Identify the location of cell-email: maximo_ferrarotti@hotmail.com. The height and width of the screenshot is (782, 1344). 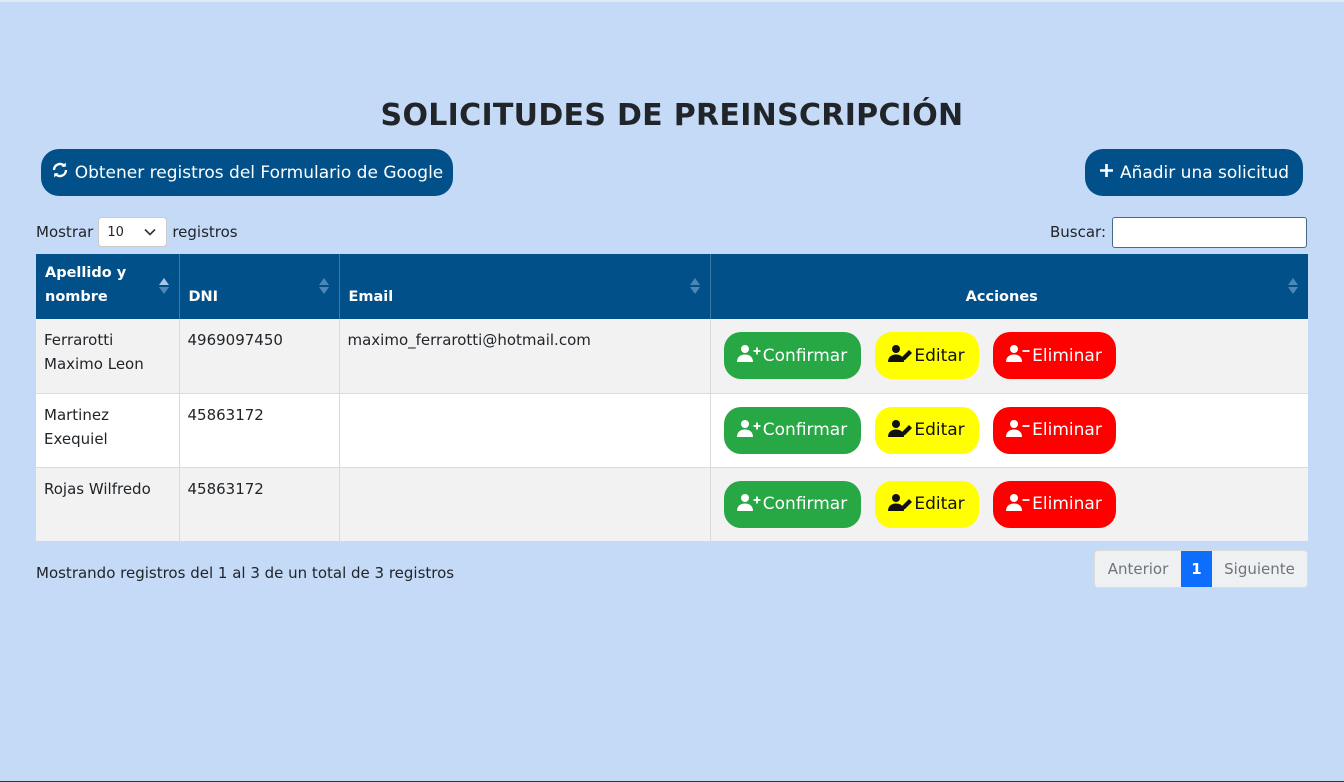
(525, 356).